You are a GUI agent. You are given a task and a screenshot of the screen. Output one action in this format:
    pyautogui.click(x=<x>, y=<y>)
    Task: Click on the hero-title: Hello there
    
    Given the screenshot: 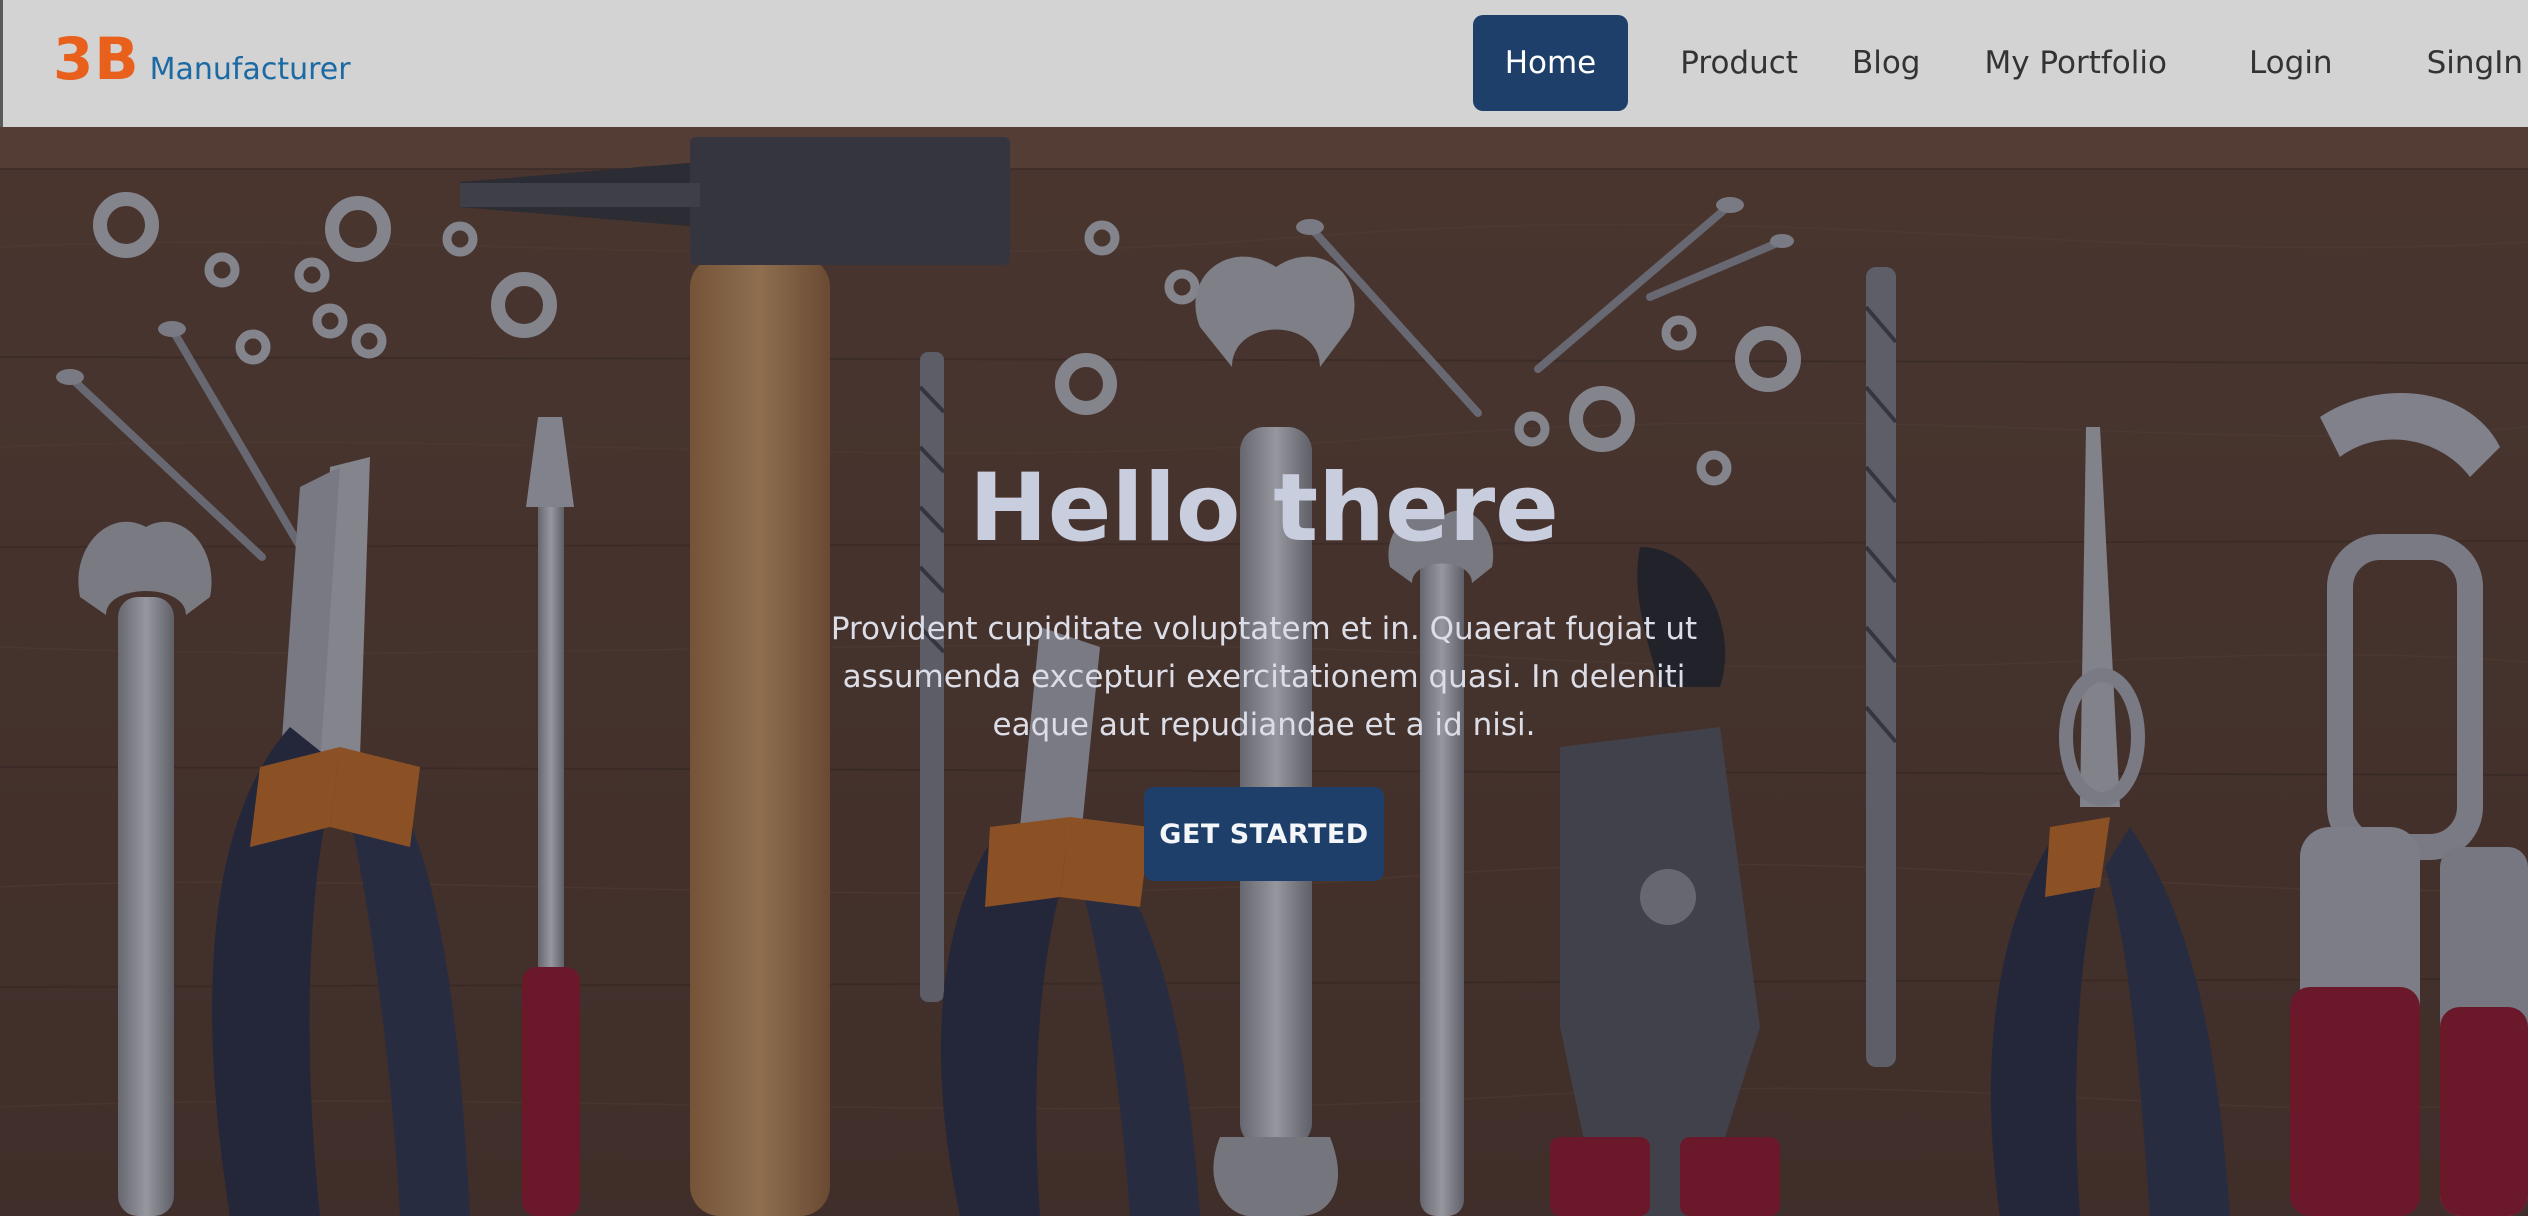 What is the action you would take?
    pyautogui.click(x=1264, y=508)
    